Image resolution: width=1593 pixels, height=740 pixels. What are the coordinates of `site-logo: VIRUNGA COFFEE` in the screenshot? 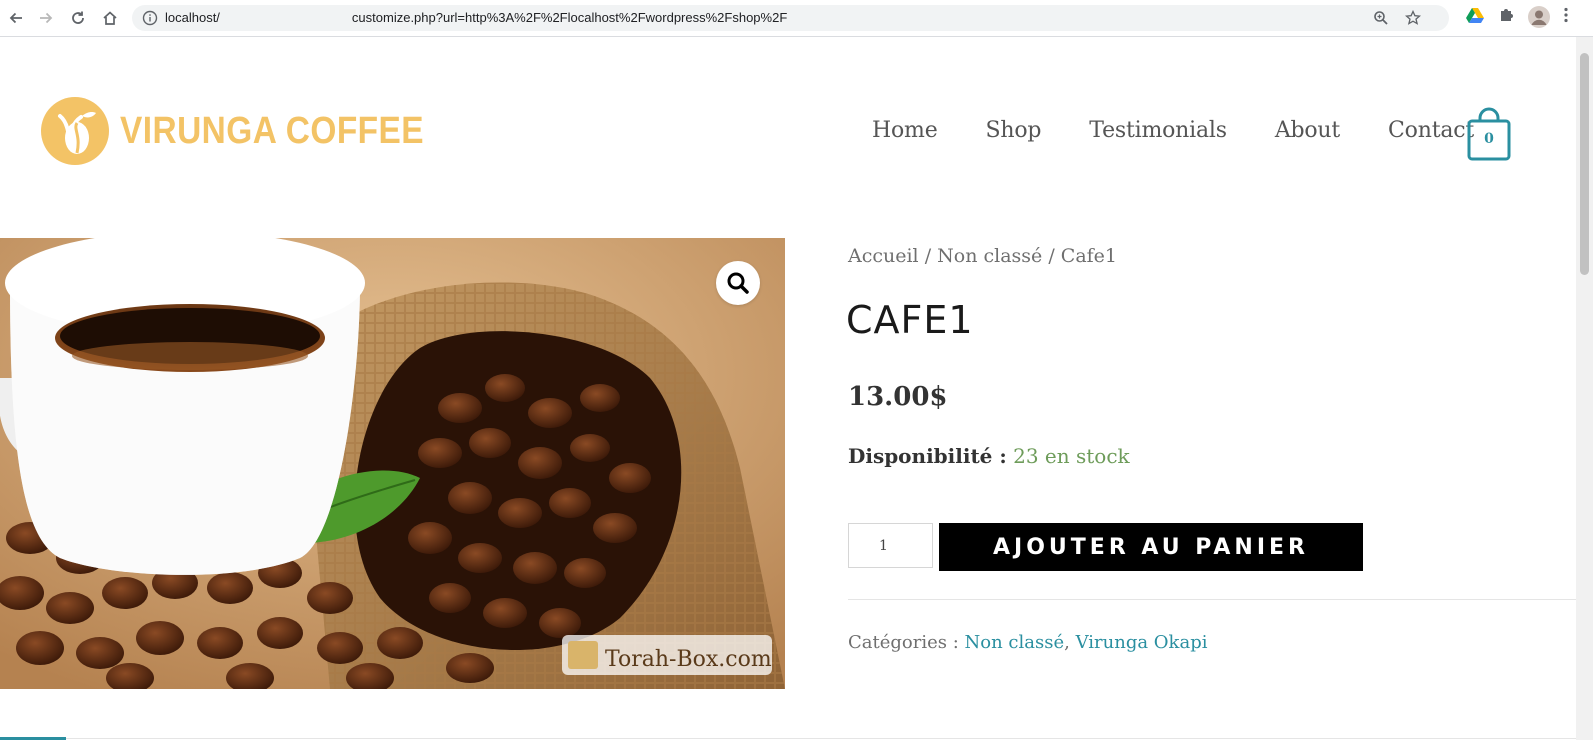 It's located at (253, 131).